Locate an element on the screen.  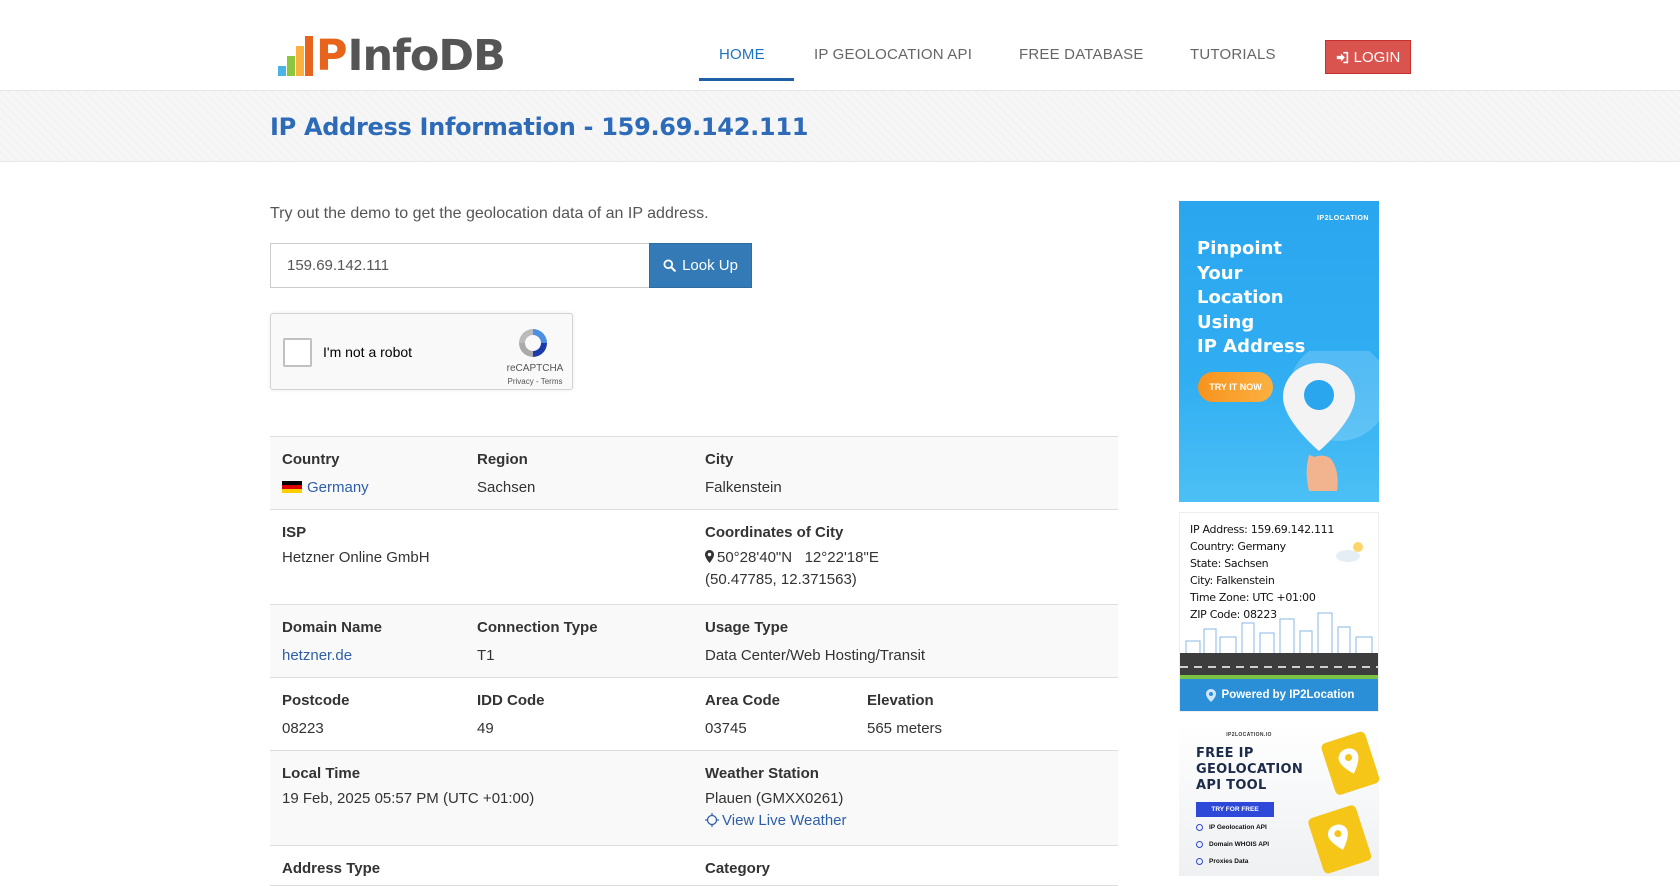
lookup-button: Look Up is located at coordinates (700, 265).